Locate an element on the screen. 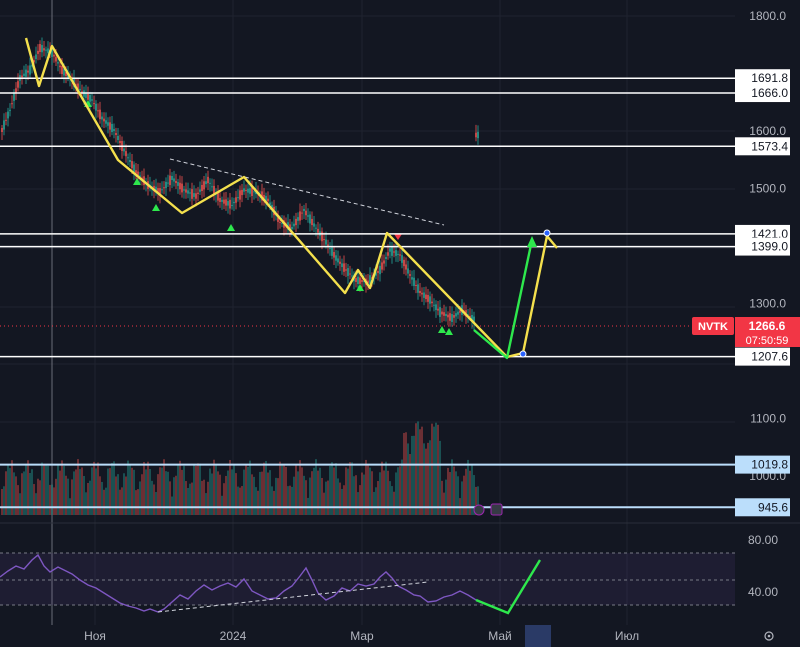 This screenshot has height=647, width=800. price-tick-label: 1300.0 is located at coordinates (767, 304).